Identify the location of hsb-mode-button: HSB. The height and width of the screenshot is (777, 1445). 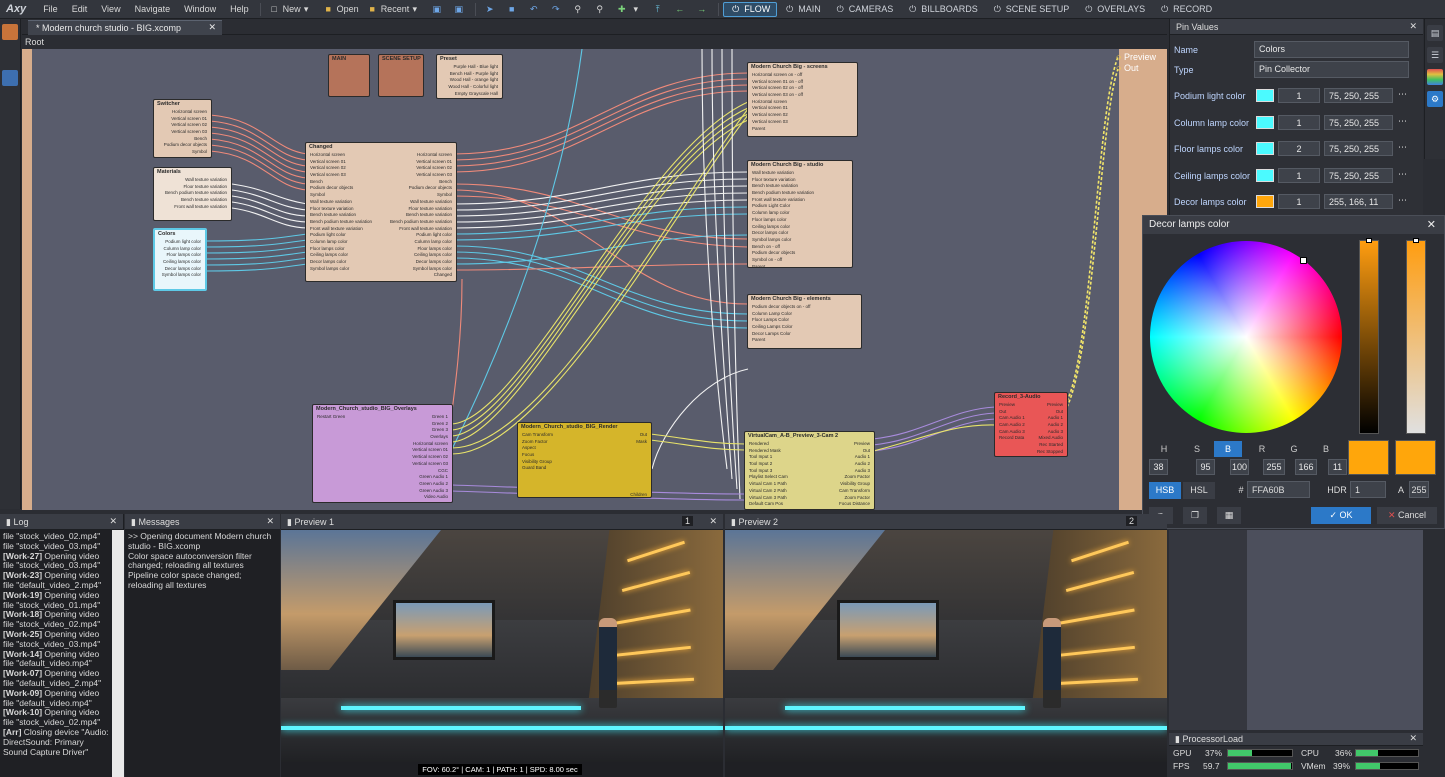
(1165, 490).